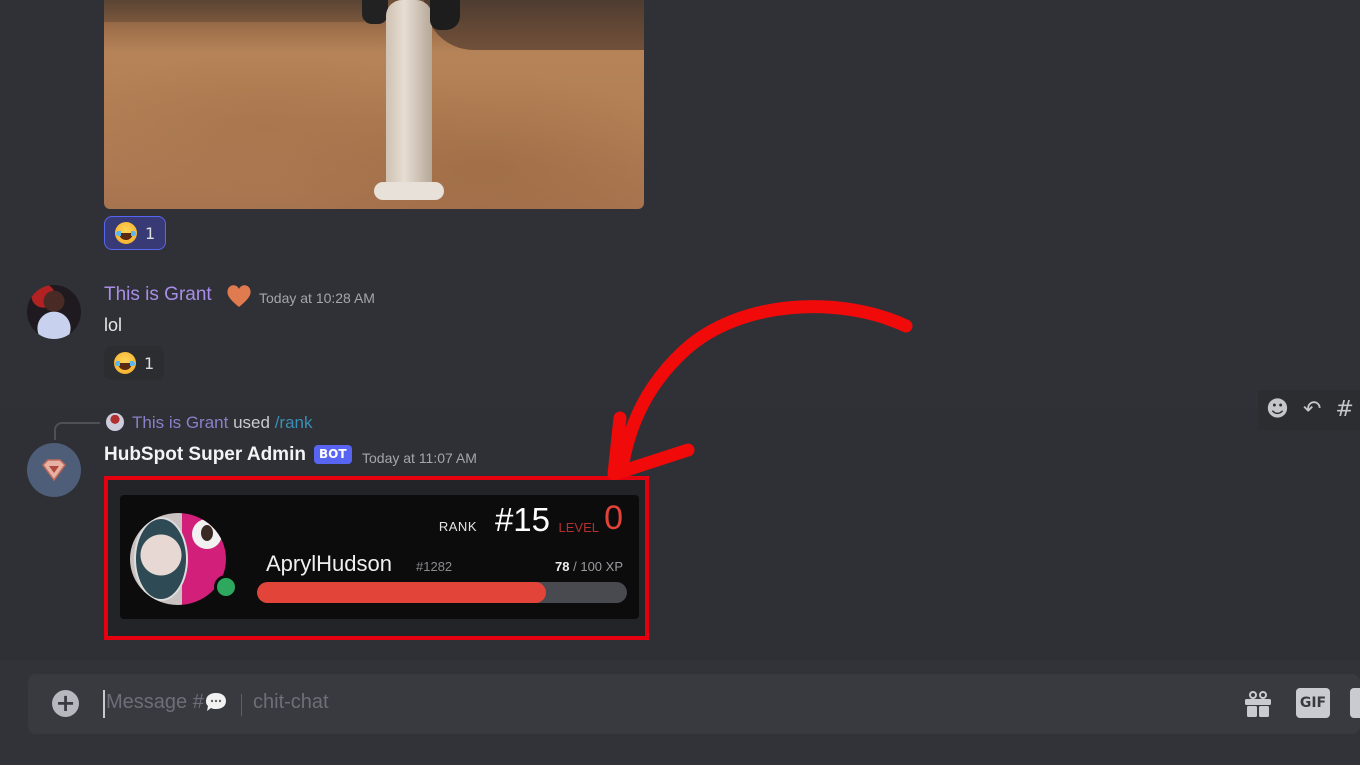 The image size is (1360, 765). I want to click on gif-button: GIF, so click(1313, 703).